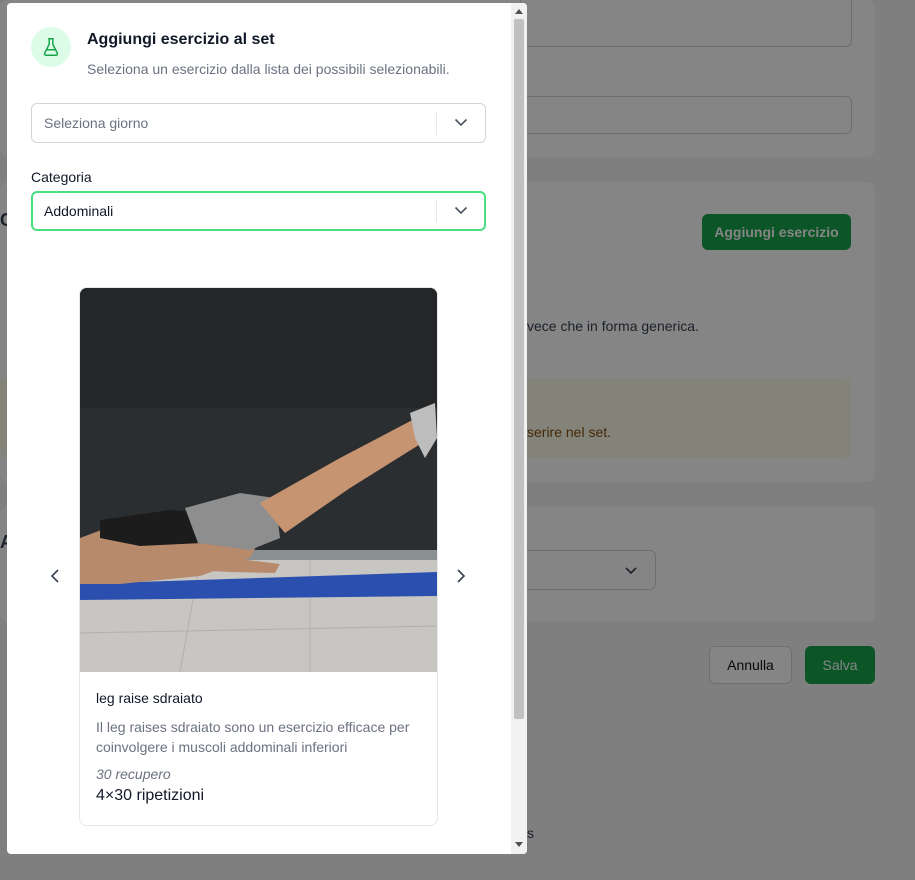 The image size is (915, 880). What do you see at coordinates (133, 774) in the screenshot?
I see `exercise-rest: 30 recupero` at bounding box center [133, 774].